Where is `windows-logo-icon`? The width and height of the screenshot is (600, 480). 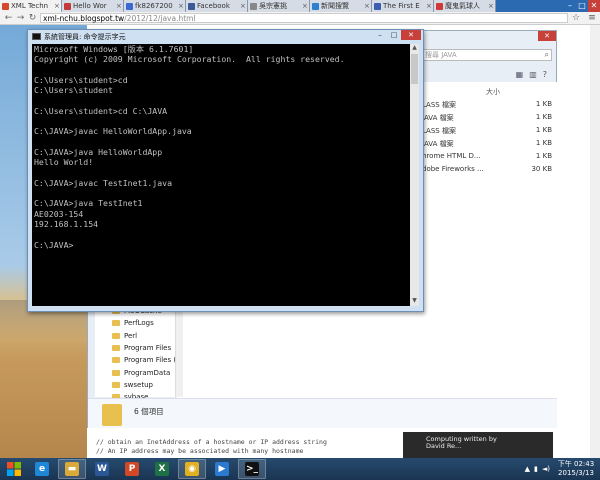 windows-logo-icon is located at coordinates (14, 469).